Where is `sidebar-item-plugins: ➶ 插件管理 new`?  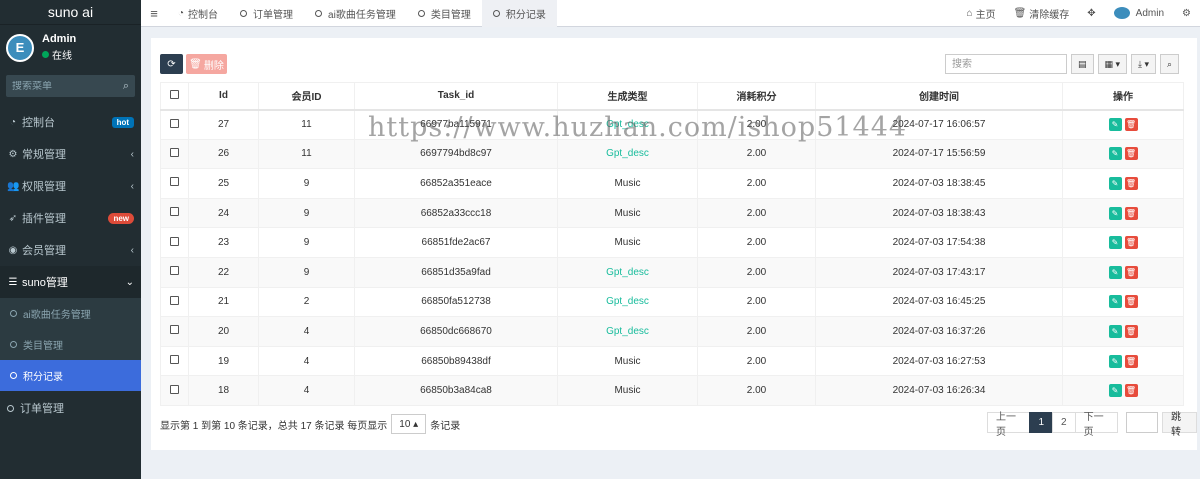
sidebar-item-plugins: ➶ 插件管理 new is located at coordinates (70, 218).